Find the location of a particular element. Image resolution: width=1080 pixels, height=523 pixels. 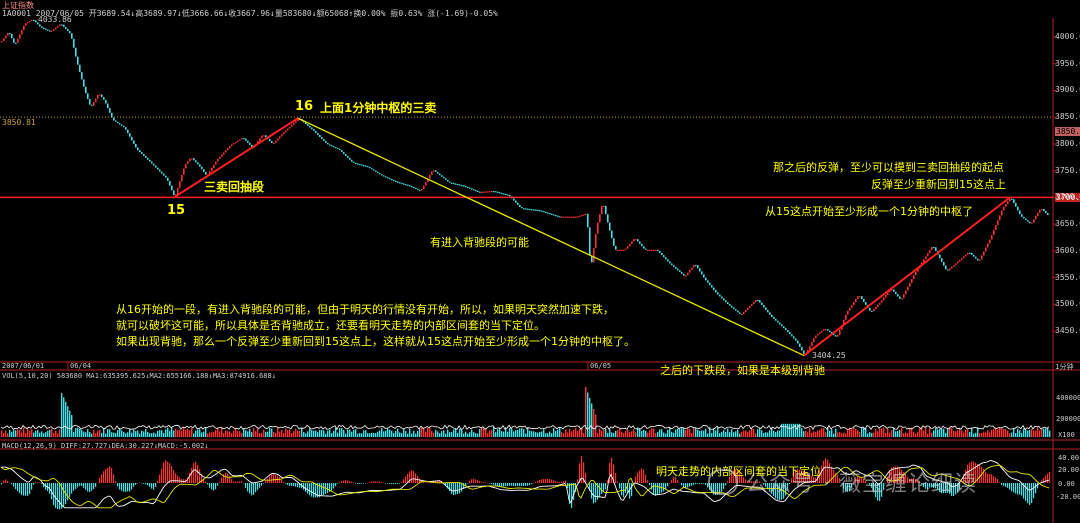

price-tick-label: 4000.0 is located at coordinates (1067, 36).